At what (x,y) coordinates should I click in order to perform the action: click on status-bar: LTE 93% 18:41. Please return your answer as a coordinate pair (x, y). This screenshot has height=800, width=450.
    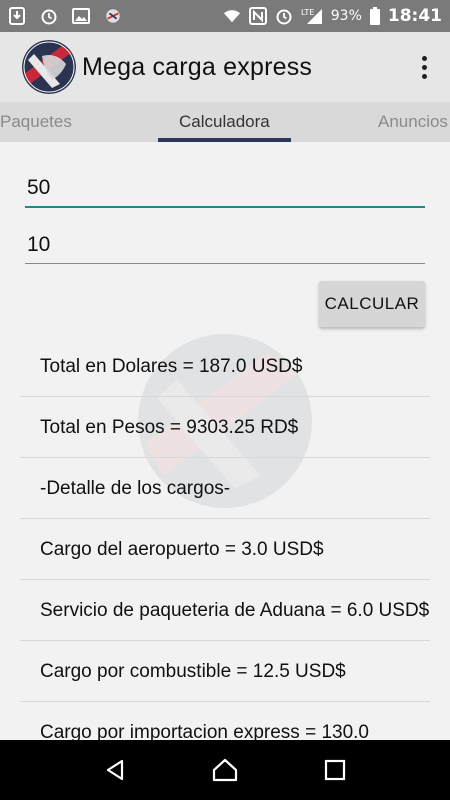
    Looking at the image, I should click on (225, 16).